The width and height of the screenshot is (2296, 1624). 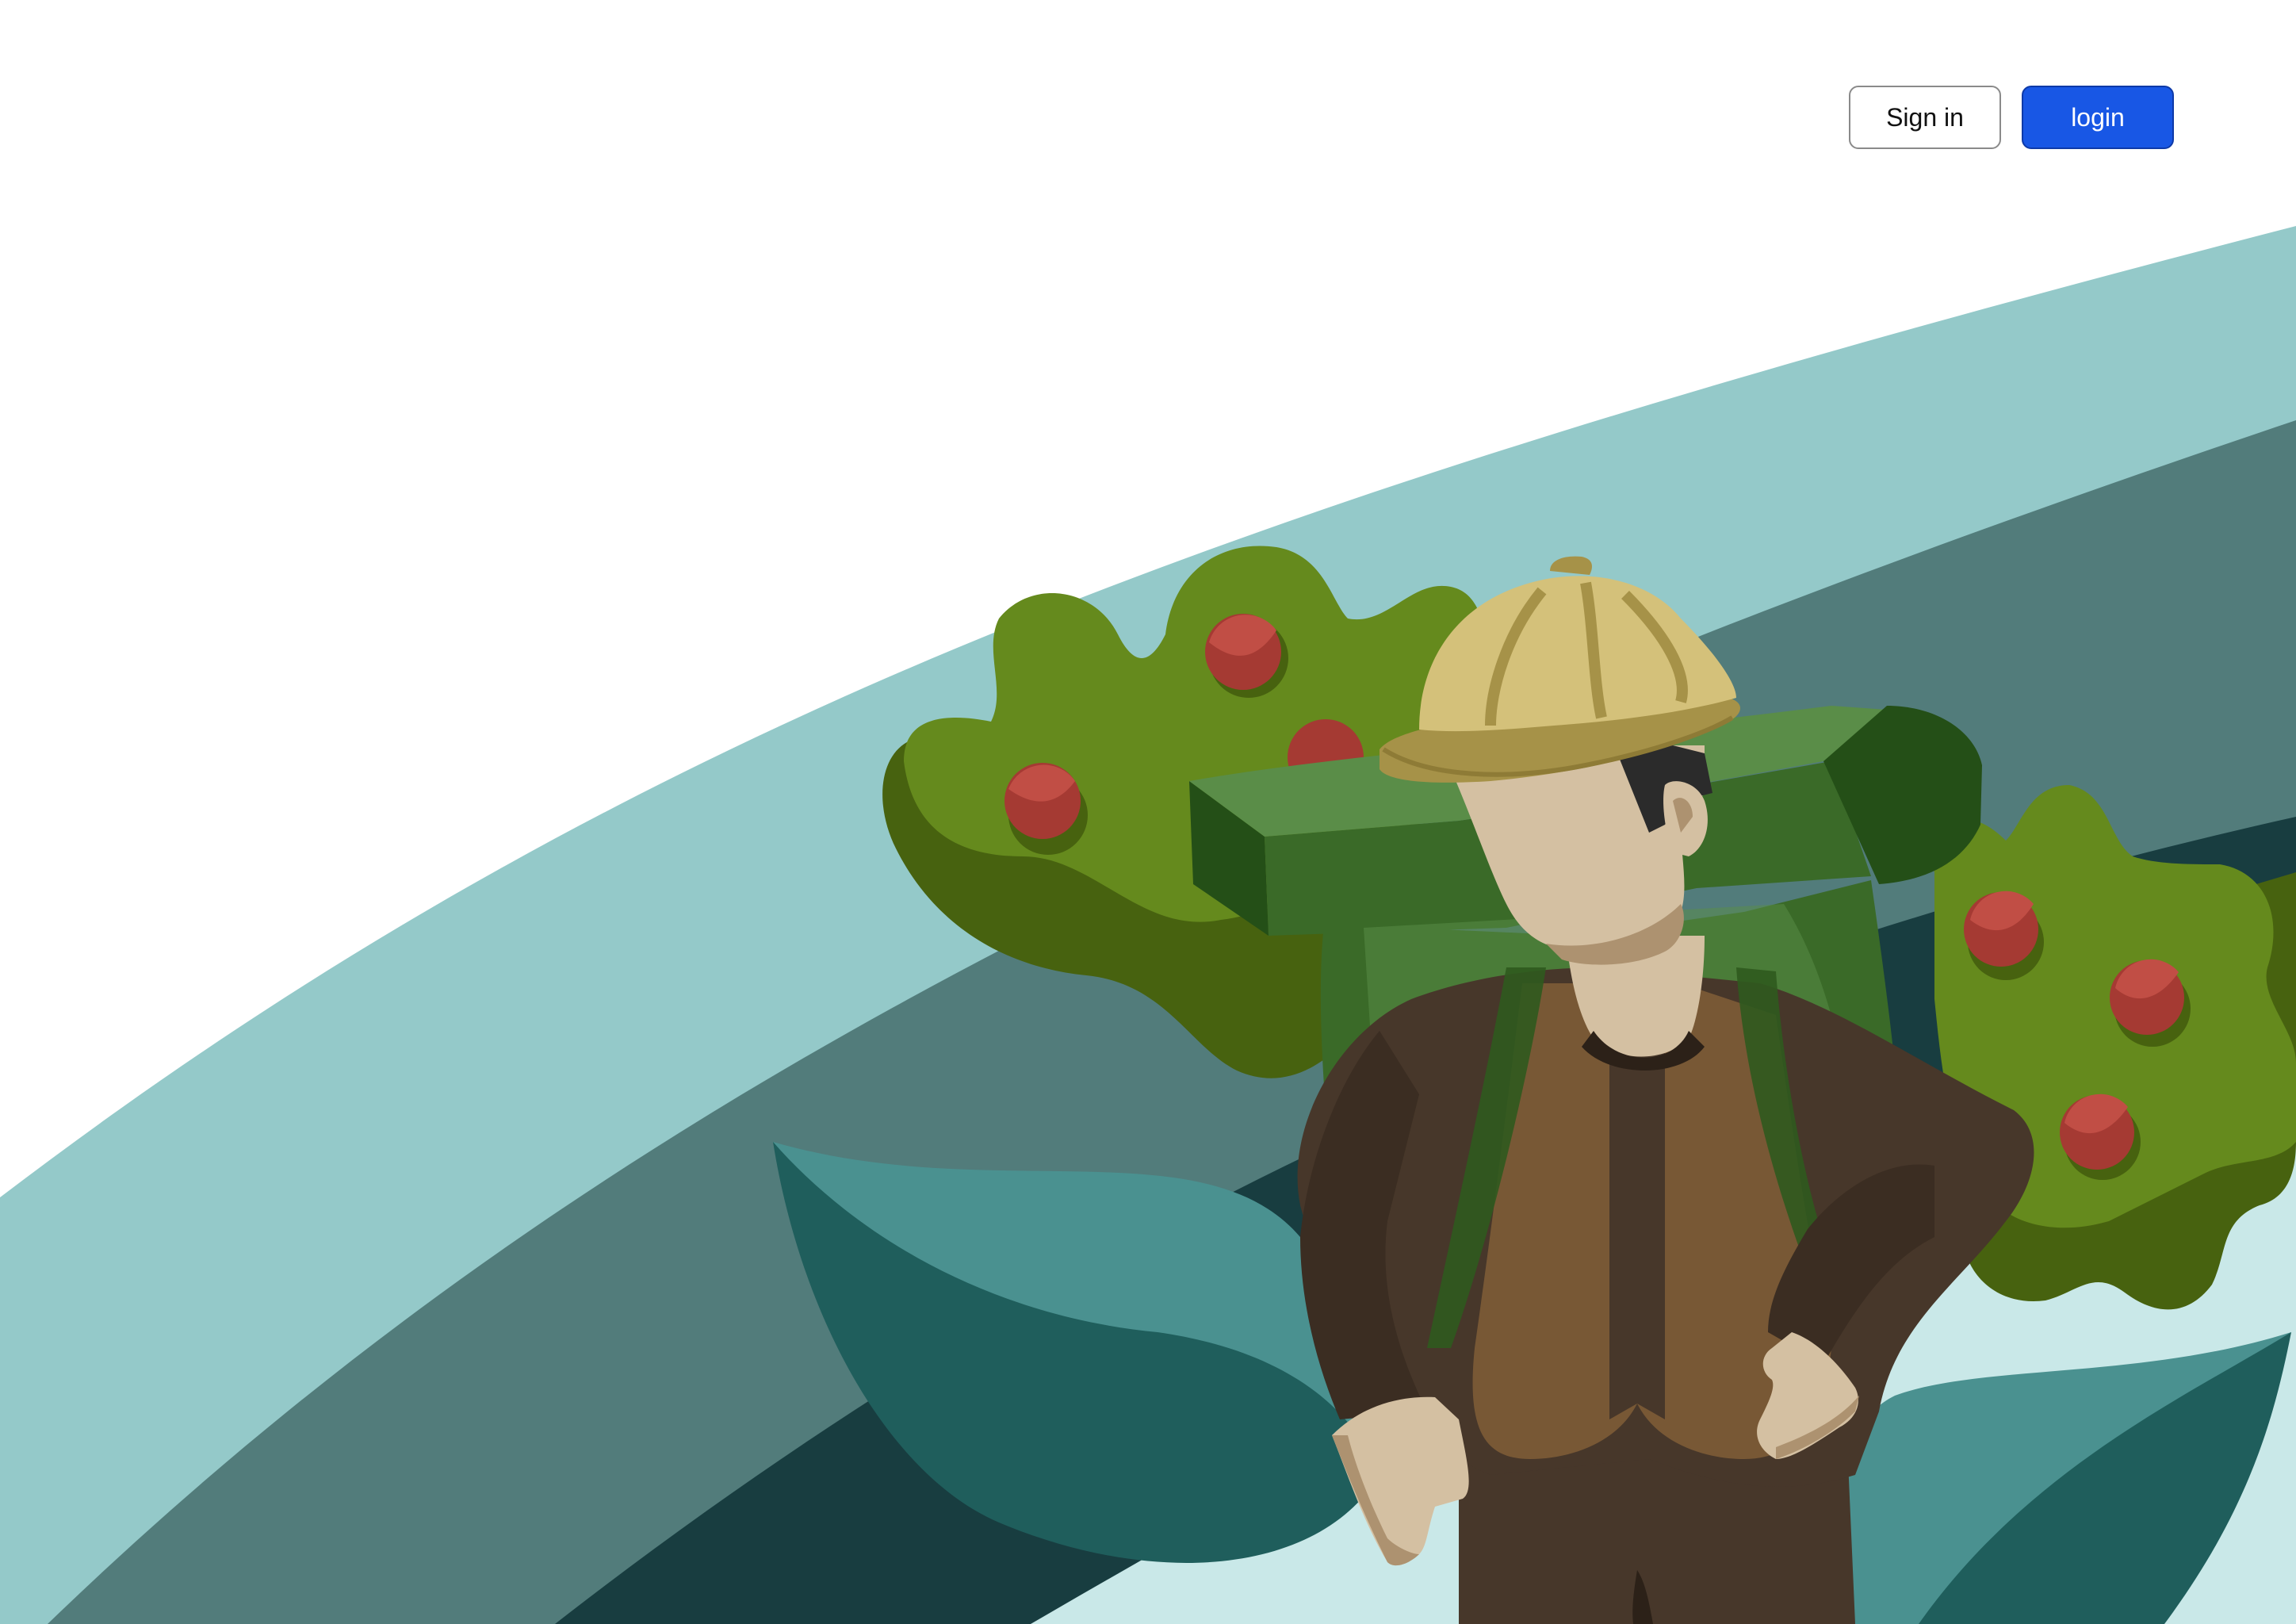 What do you see at coordinates (2012, 117) in the screenshot?
I see `header-actions: Sign in login` at bounding box center [2012, 117].